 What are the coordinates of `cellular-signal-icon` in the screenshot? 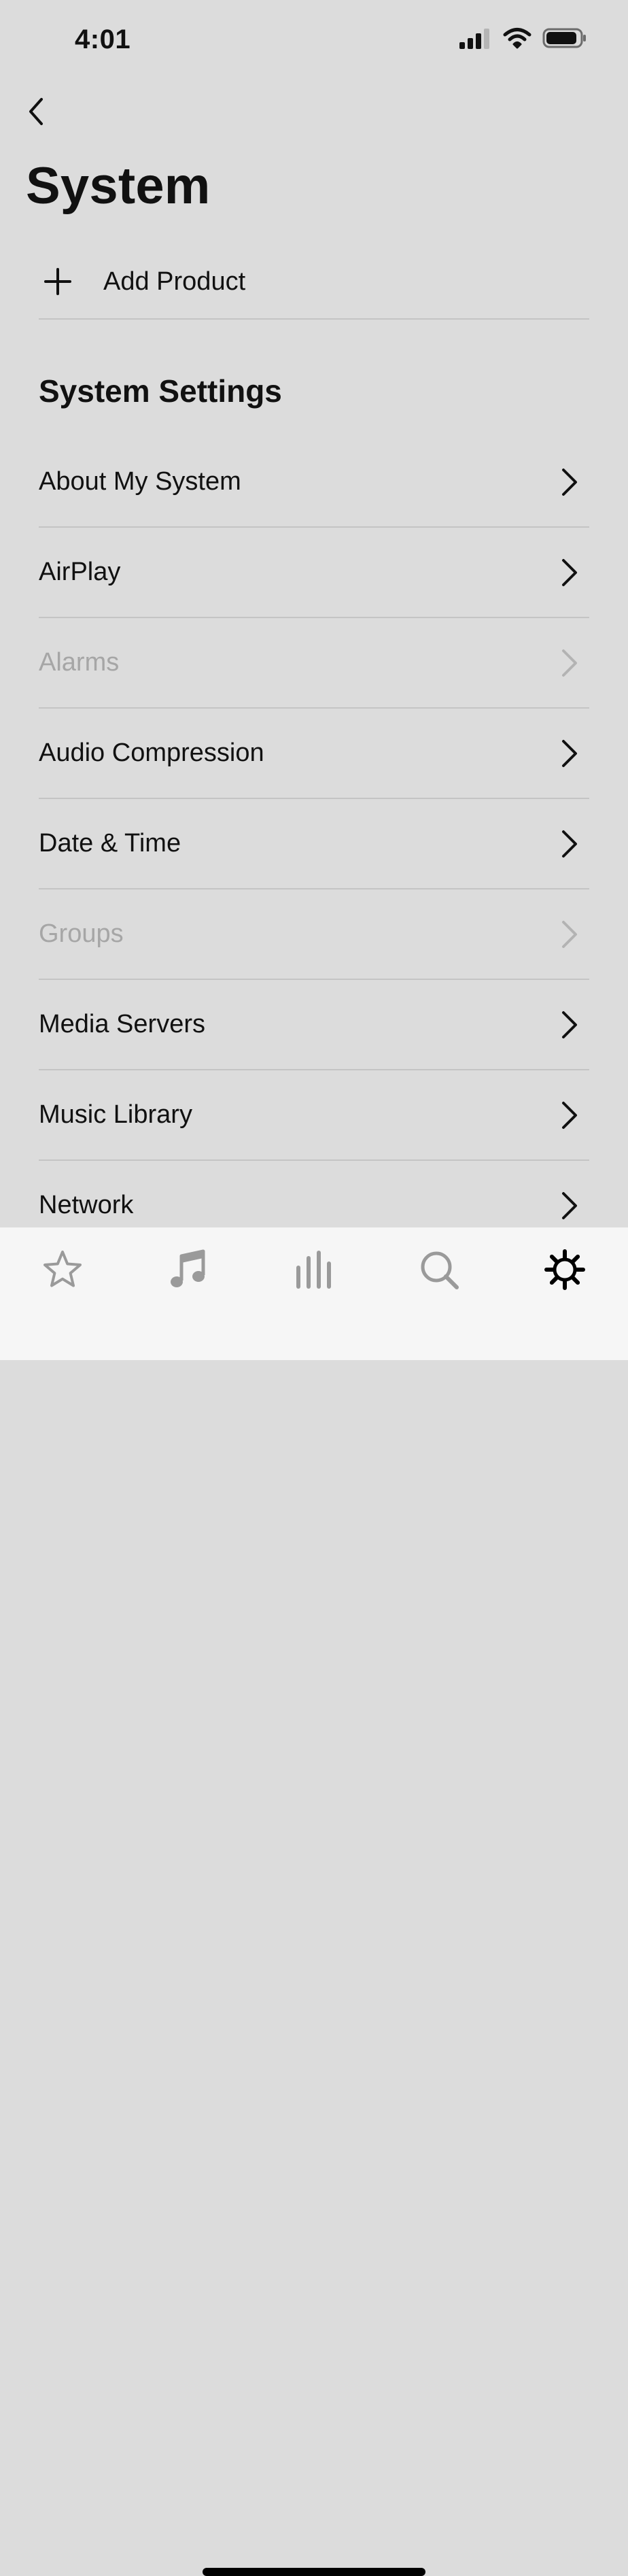 It's located at (474, 39).